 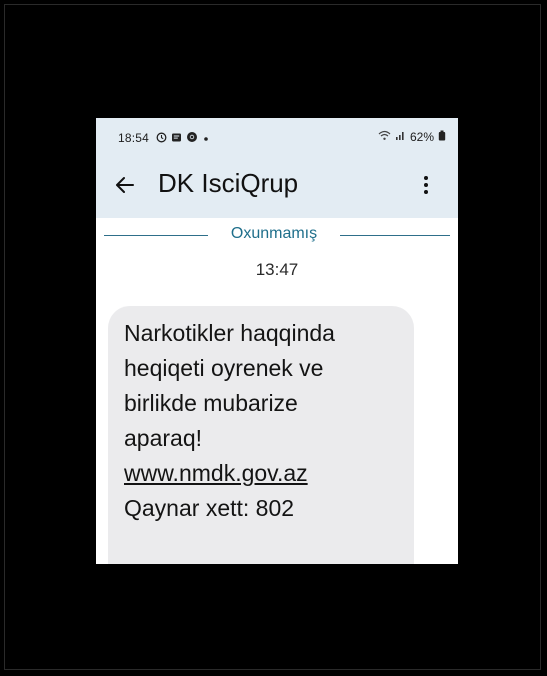 I want to click on toolbar: DK IsciQrup, so click(x=277, y=184).